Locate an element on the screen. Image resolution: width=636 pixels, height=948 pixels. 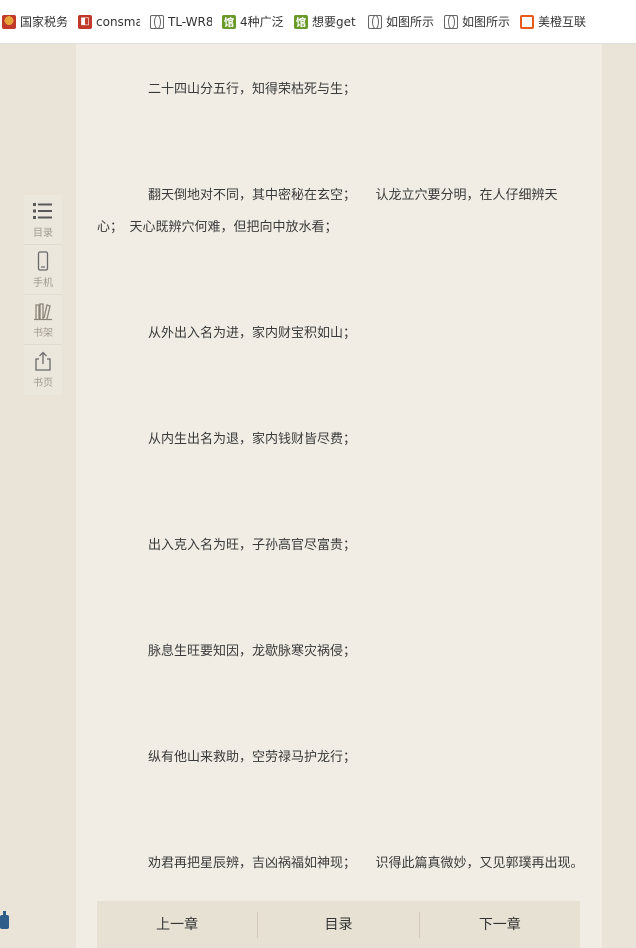
content-line: 心； 天心既辨穴何难，但把向中放水看； is located at coordinates (217, 227).